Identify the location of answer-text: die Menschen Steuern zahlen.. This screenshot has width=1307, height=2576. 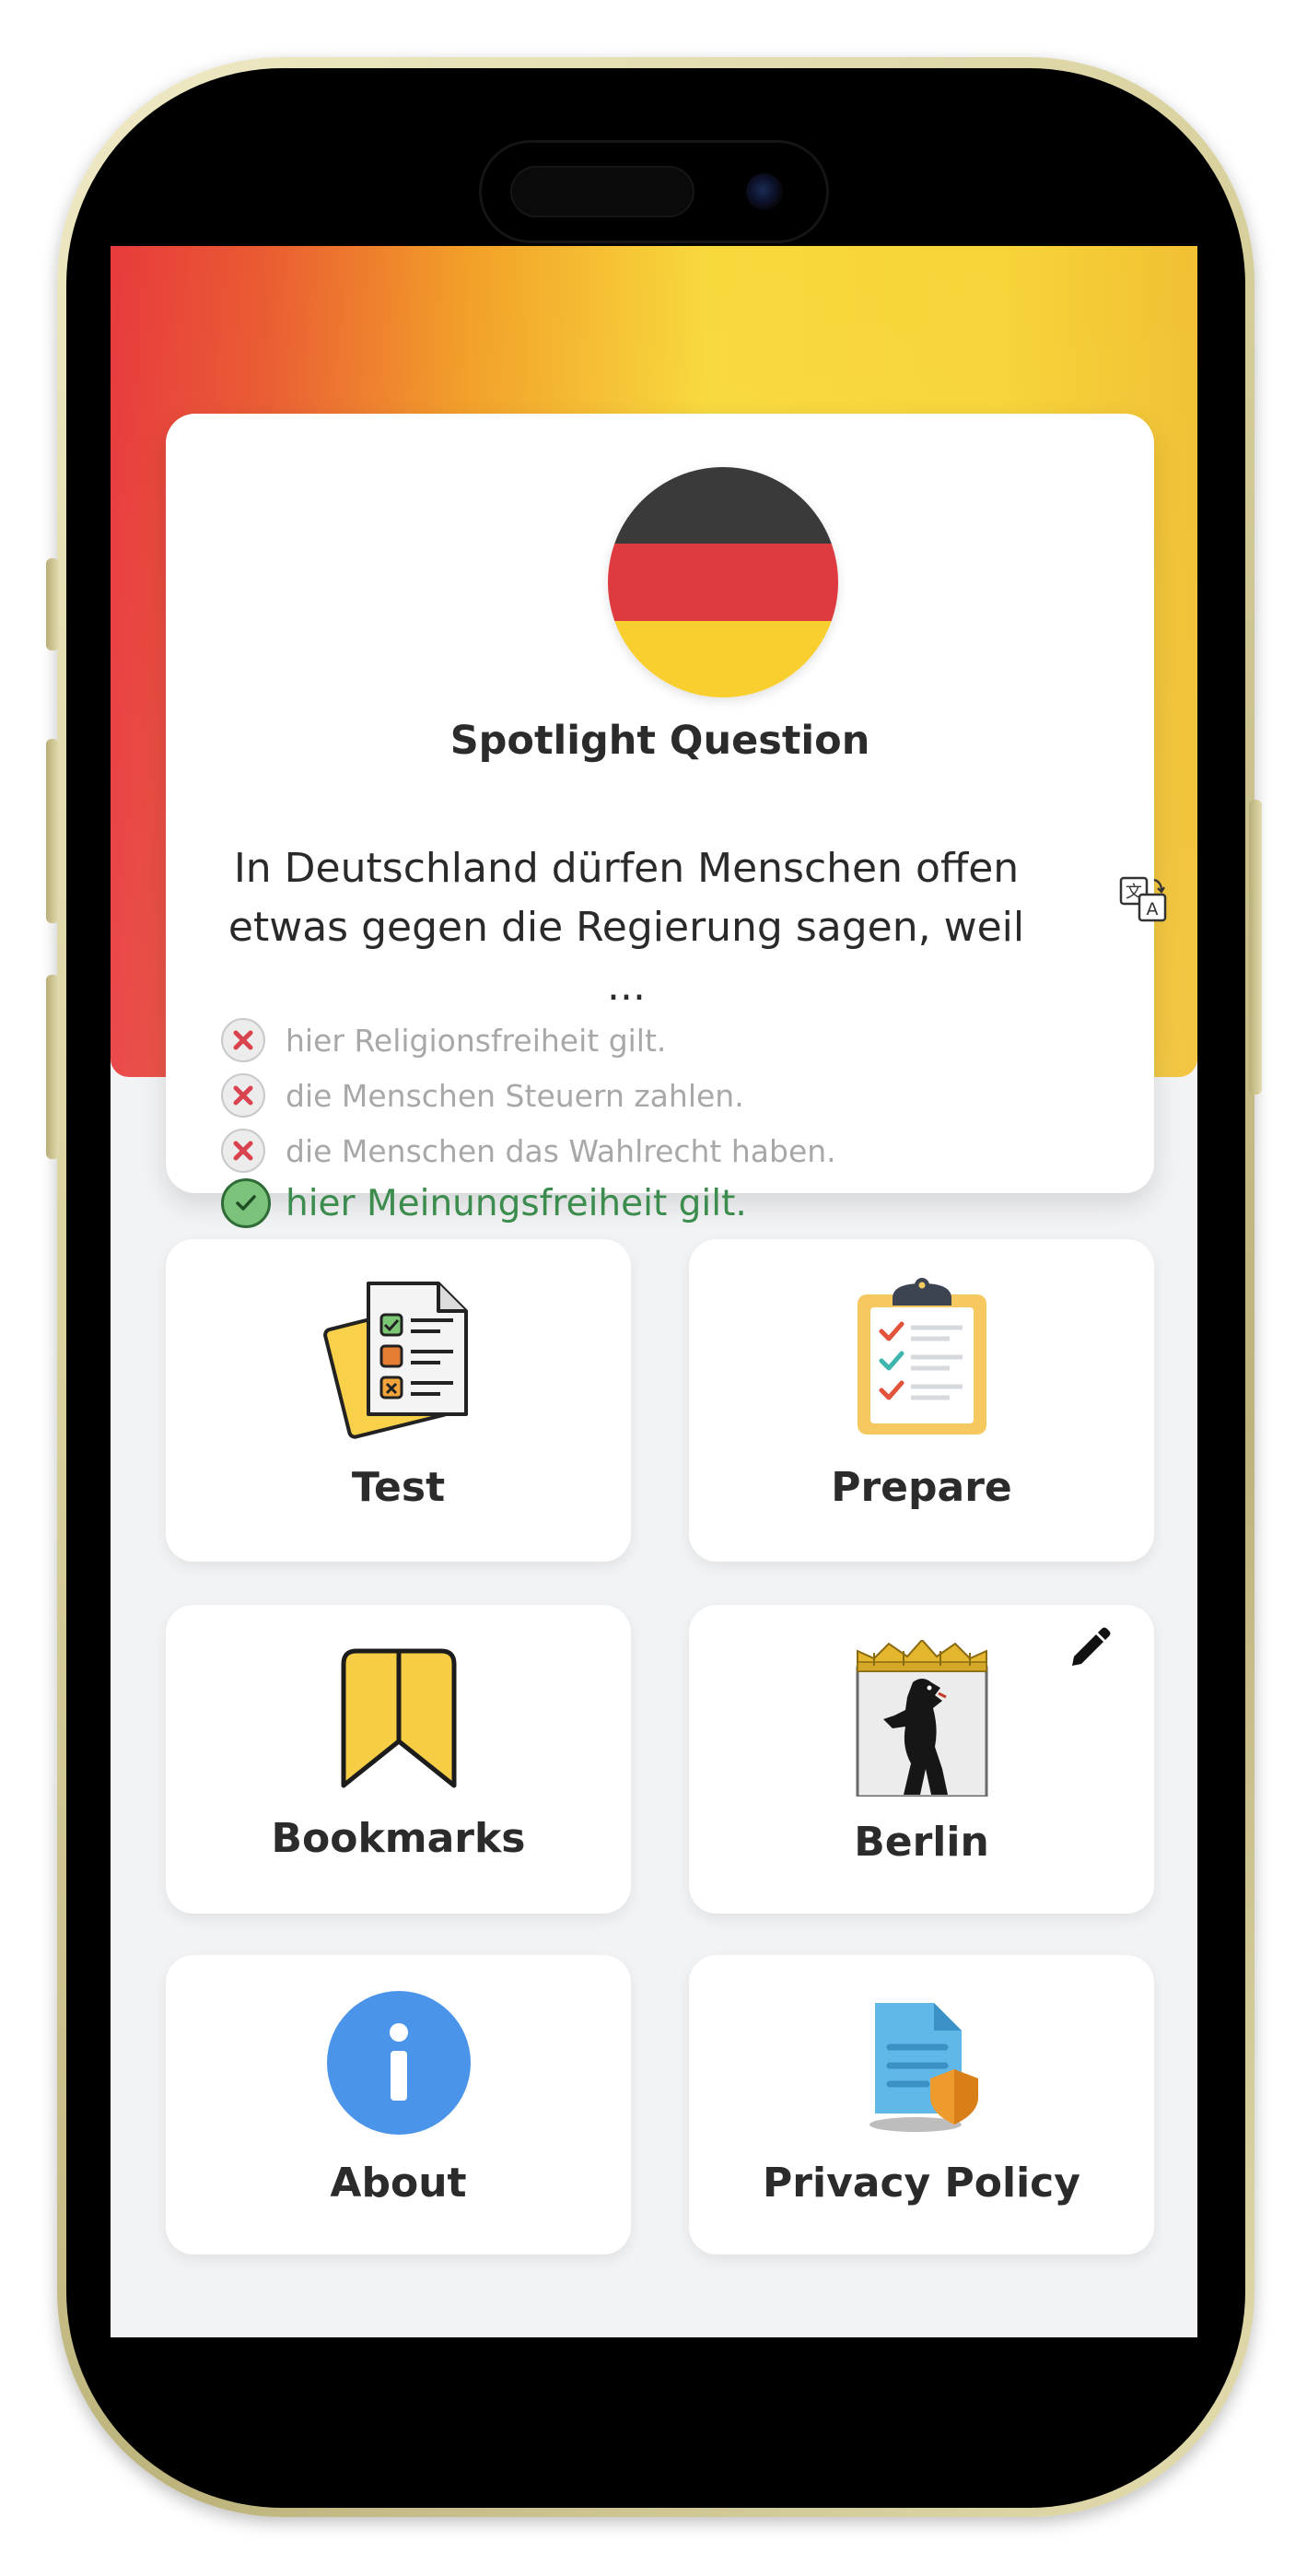
(515, 1095).